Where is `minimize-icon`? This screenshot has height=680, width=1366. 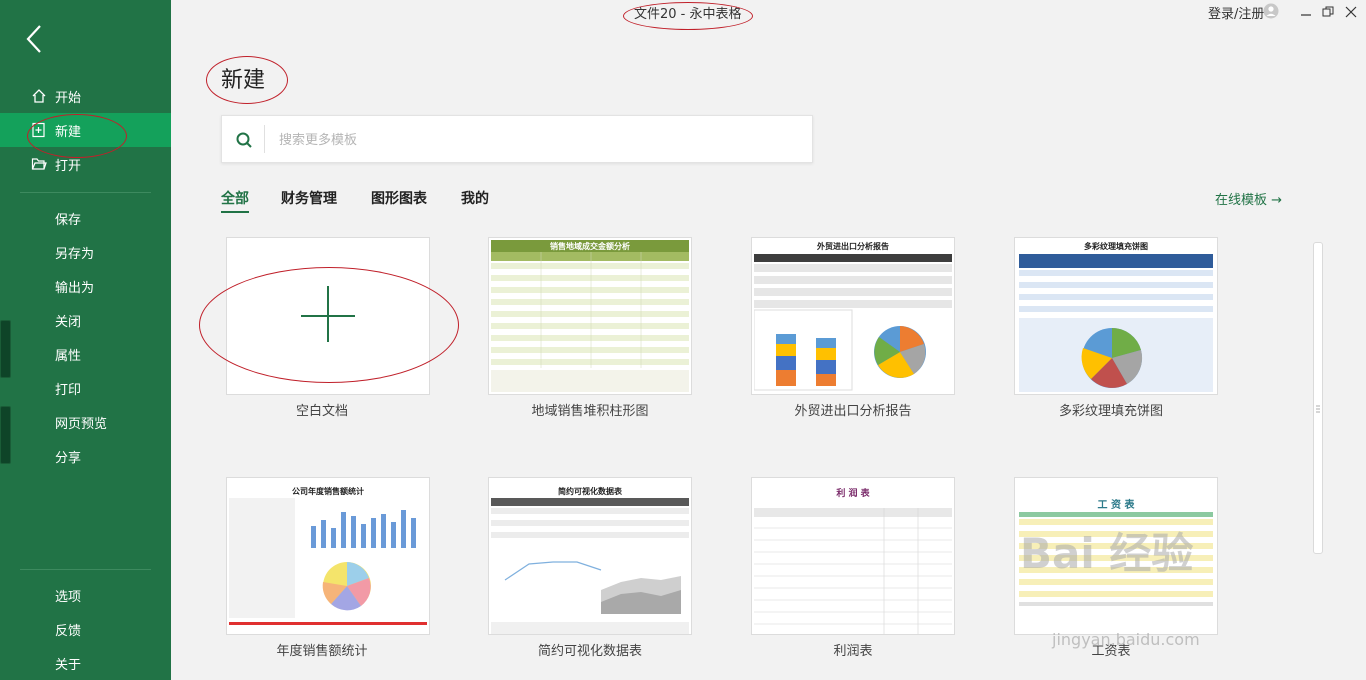
minimize-icon is located at coordinates (1306, 11).